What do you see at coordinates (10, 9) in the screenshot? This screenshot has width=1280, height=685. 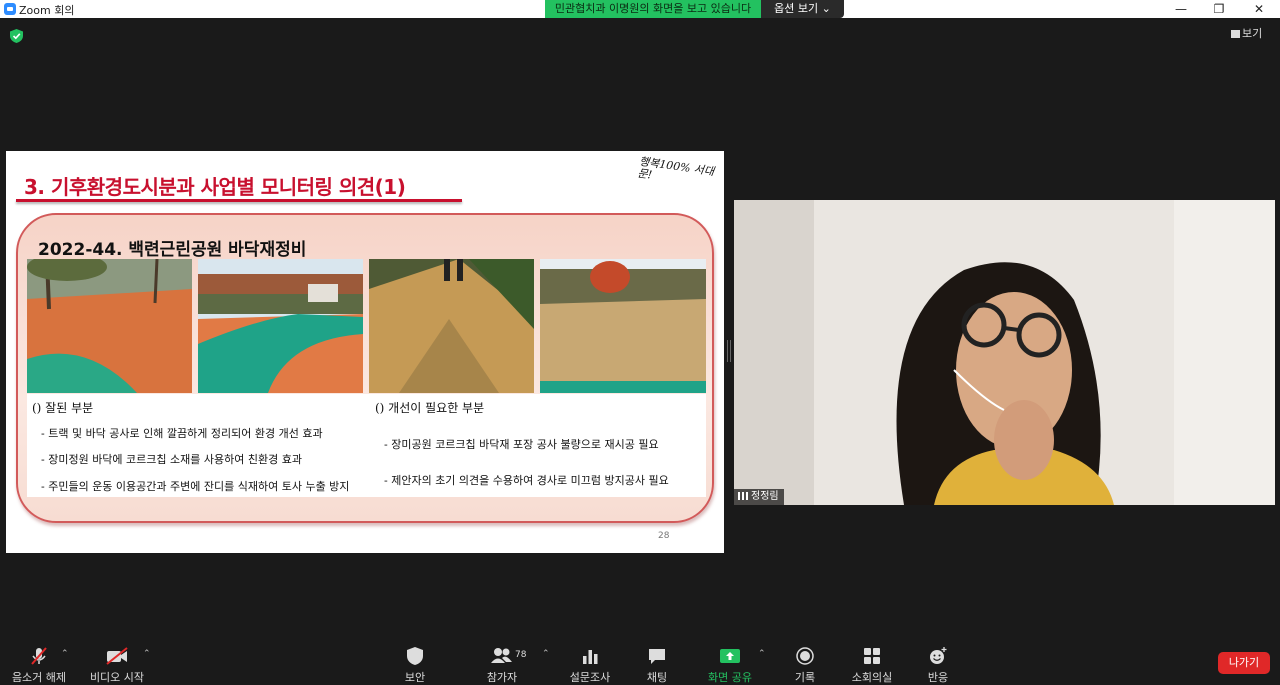 I see `zoom-logo-icon` at bounding box center [10, 9].